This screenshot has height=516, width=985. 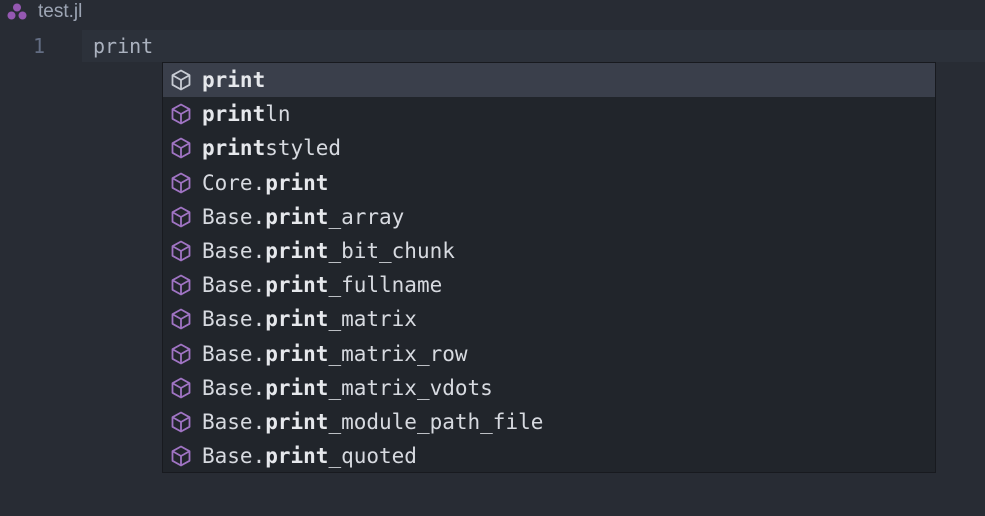 I want to click on autocomplete-item: Base. print _fullname, so click(x=549, y=285).